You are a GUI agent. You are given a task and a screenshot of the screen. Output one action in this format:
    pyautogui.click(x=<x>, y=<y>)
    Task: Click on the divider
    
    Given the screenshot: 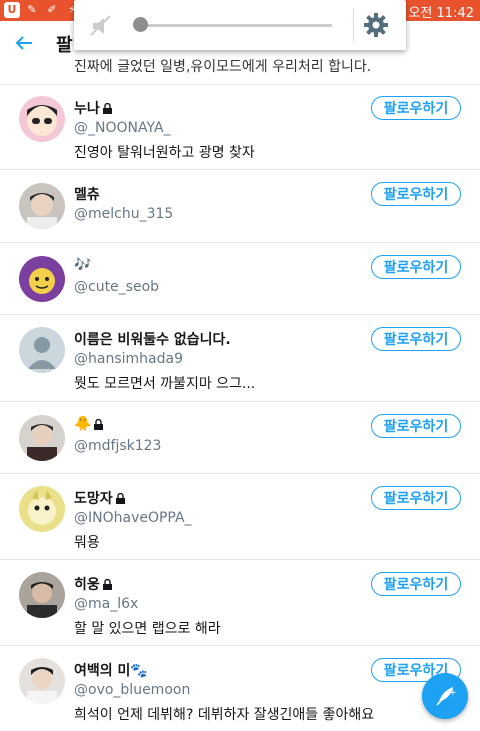 What is the action you would take?
    pyautogui.click(x=353, y=25)
    